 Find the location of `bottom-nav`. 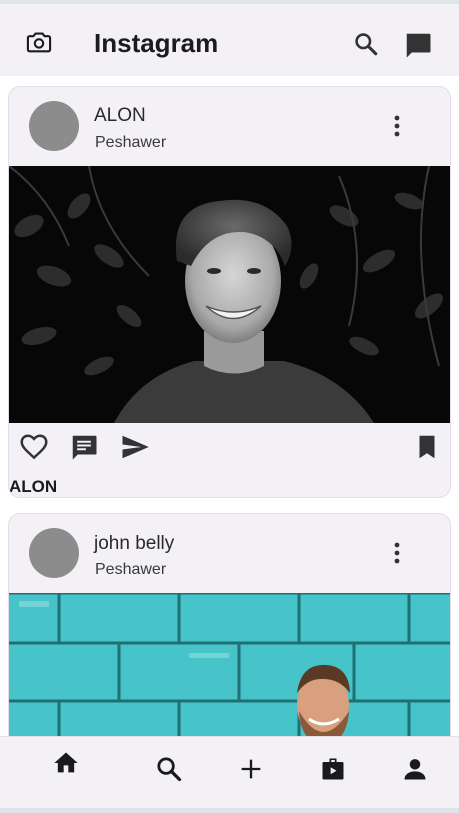

bottom-nav is located at coordinates (229, 772).